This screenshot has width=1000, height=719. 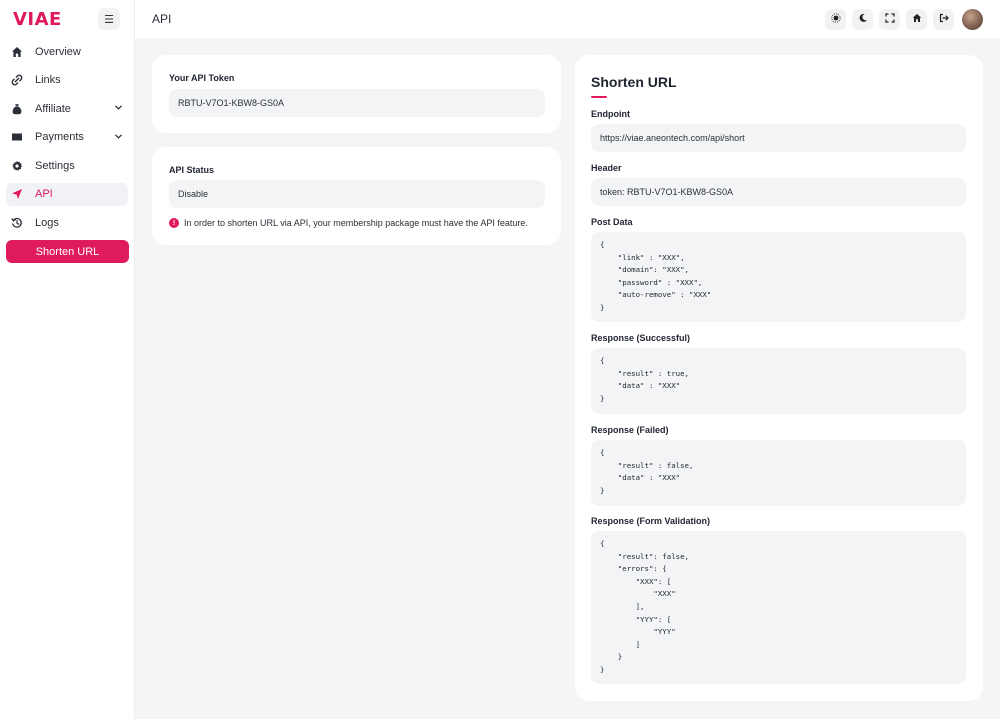 What do you see at coordinates (599, 97) in the screenshot?
I see `title-underline` at bounding box center [599, 97].